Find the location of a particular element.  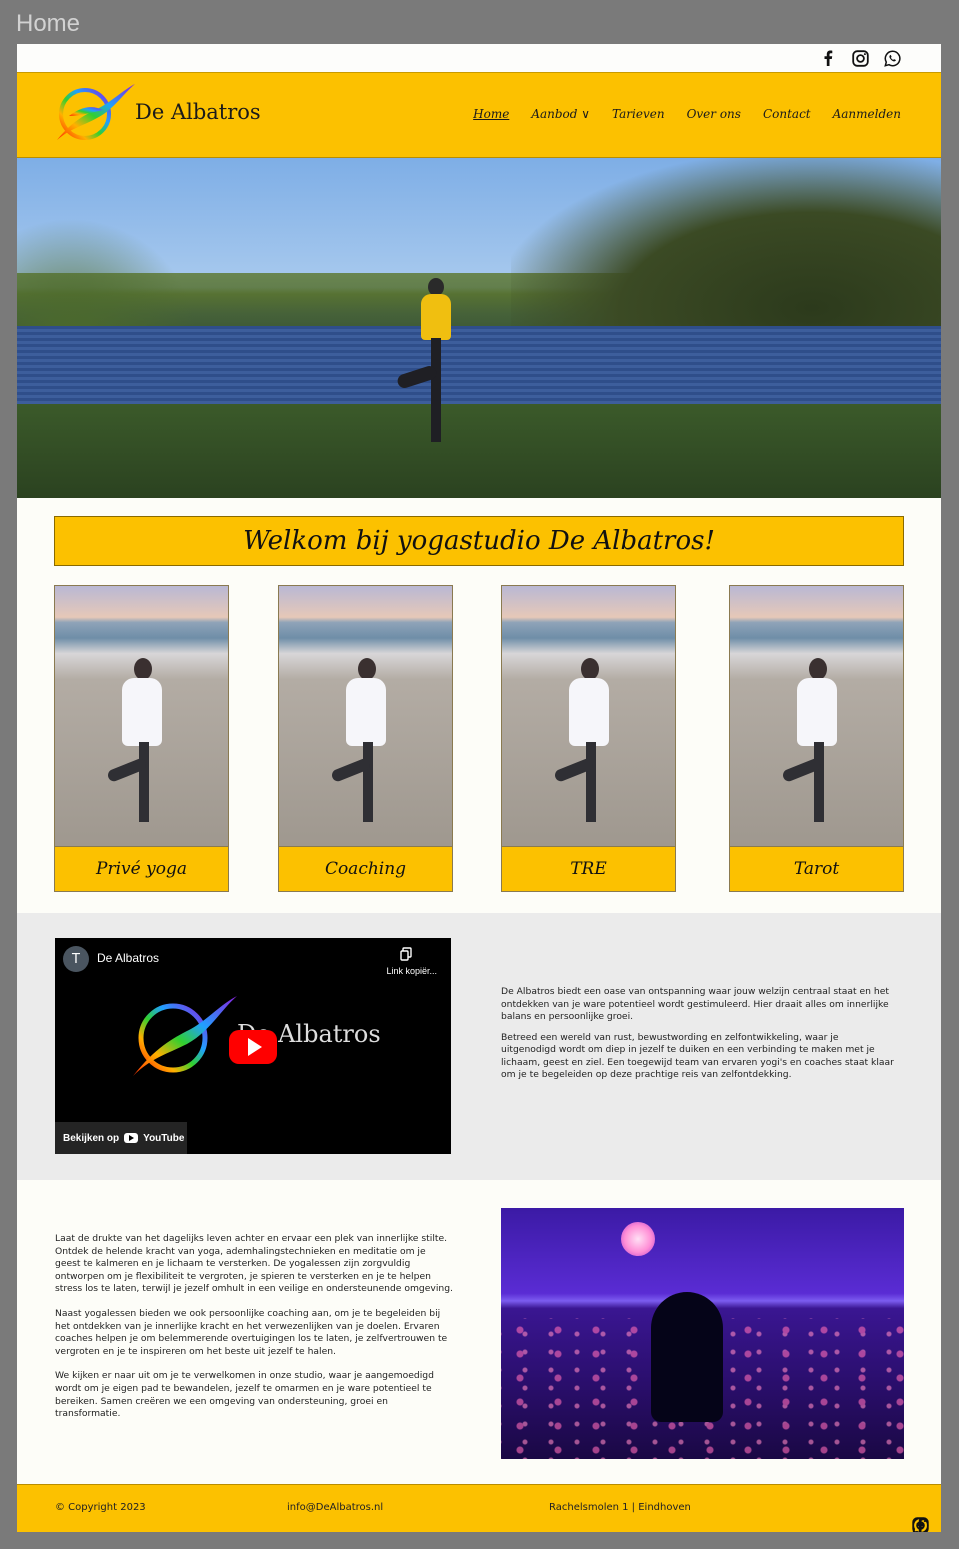

footer-email-link: info@DeAlbatros.nl is located at coordinates (335, 1507).